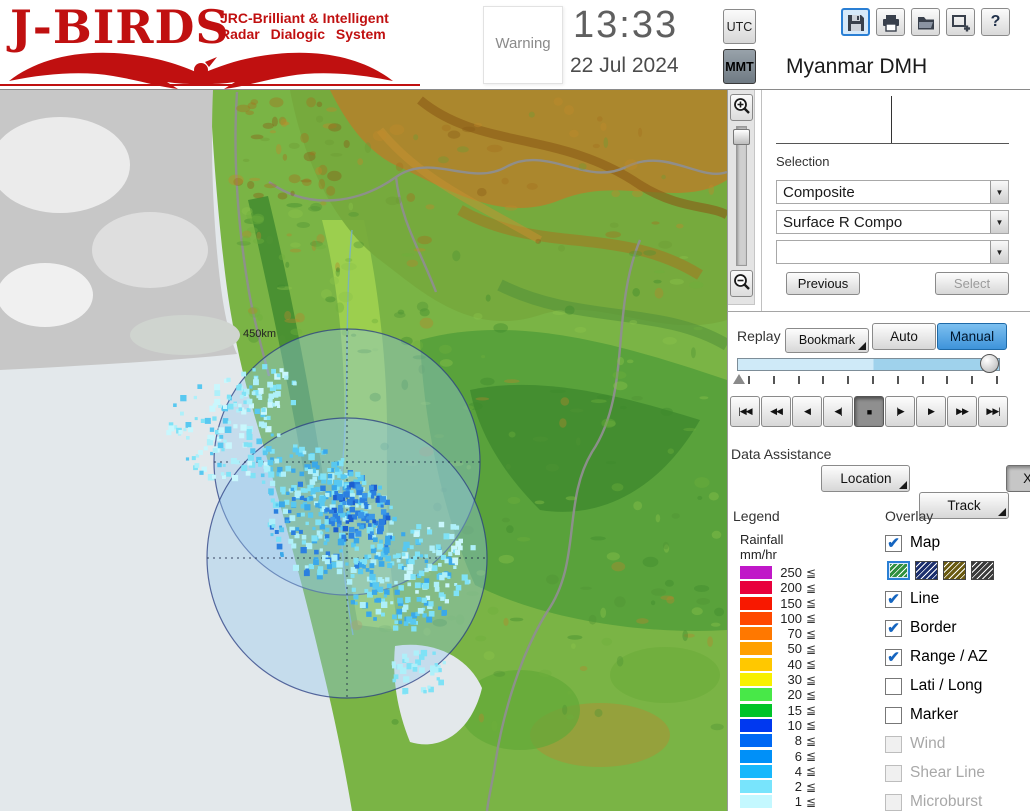  What do you see at coordinates (892, 143) in the screenshot?
I see `station-info-underline` at bounding box center [892, 143].